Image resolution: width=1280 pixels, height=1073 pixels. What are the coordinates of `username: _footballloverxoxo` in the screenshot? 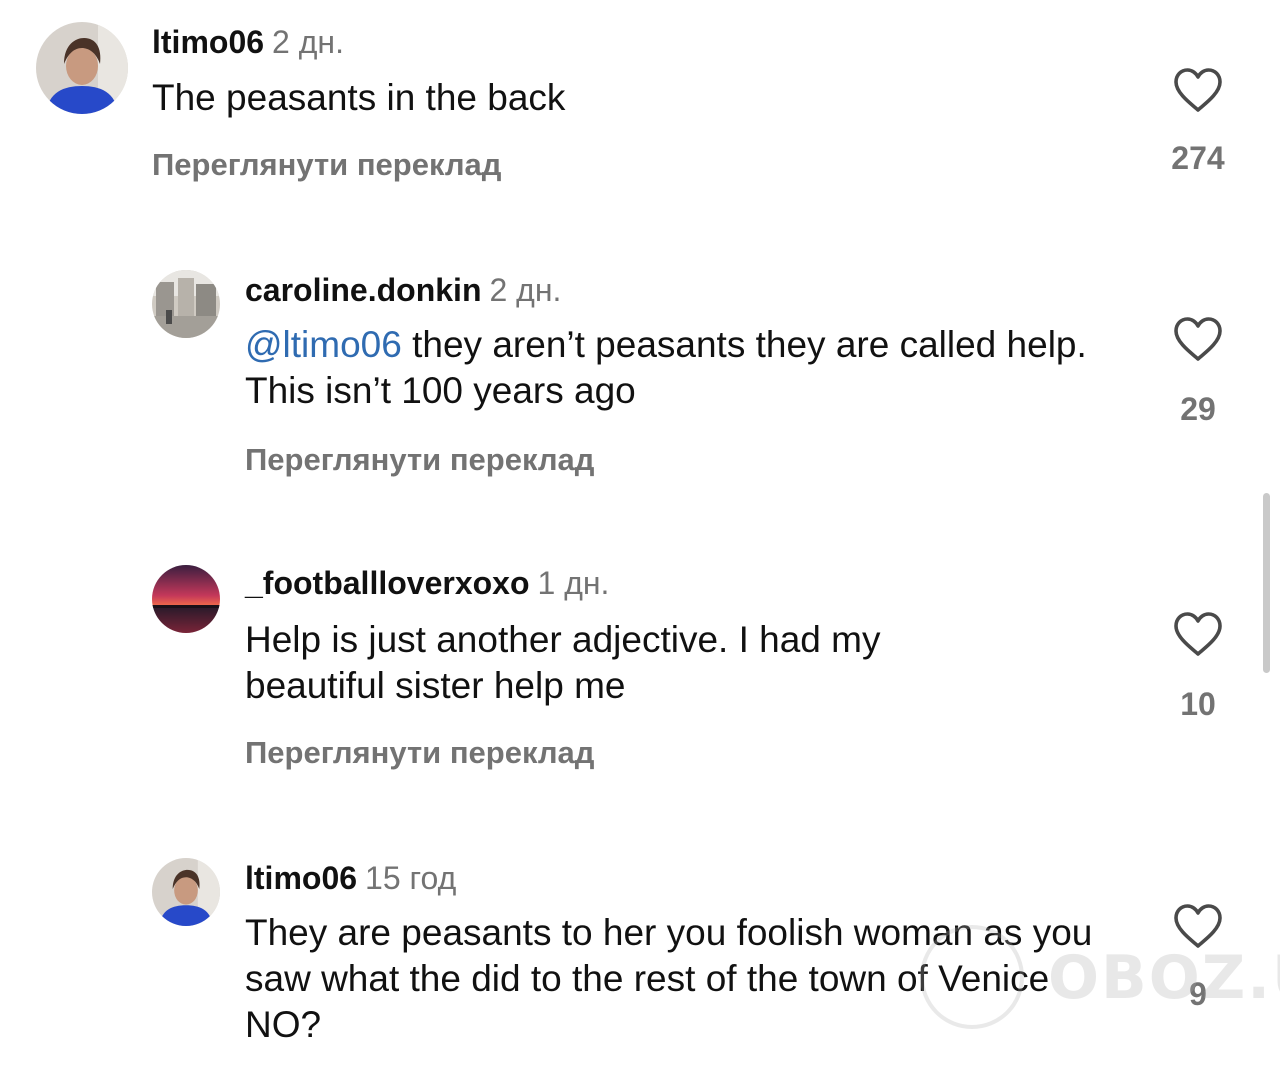 It's located at (387, 583).